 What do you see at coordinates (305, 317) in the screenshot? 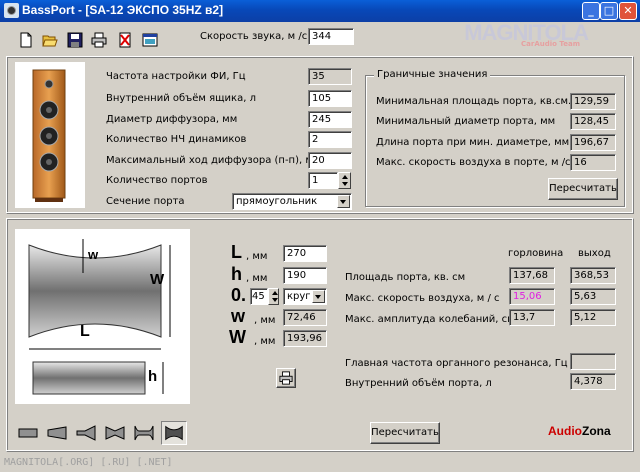
I see `dim-w-value: 72,46` at bounding box center [305, 317].